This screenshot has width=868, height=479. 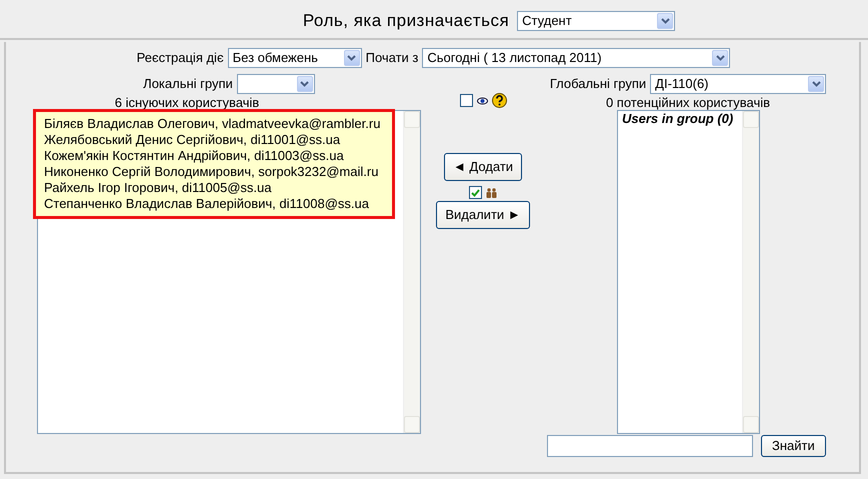 I want to click on people-icon, so click(x=491, y=193).